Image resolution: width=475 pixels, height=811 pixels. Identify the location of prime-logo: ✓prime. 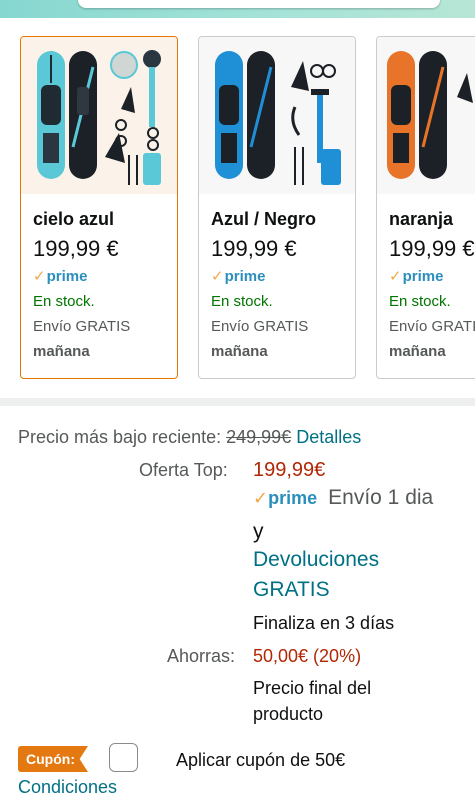
(285, 498).